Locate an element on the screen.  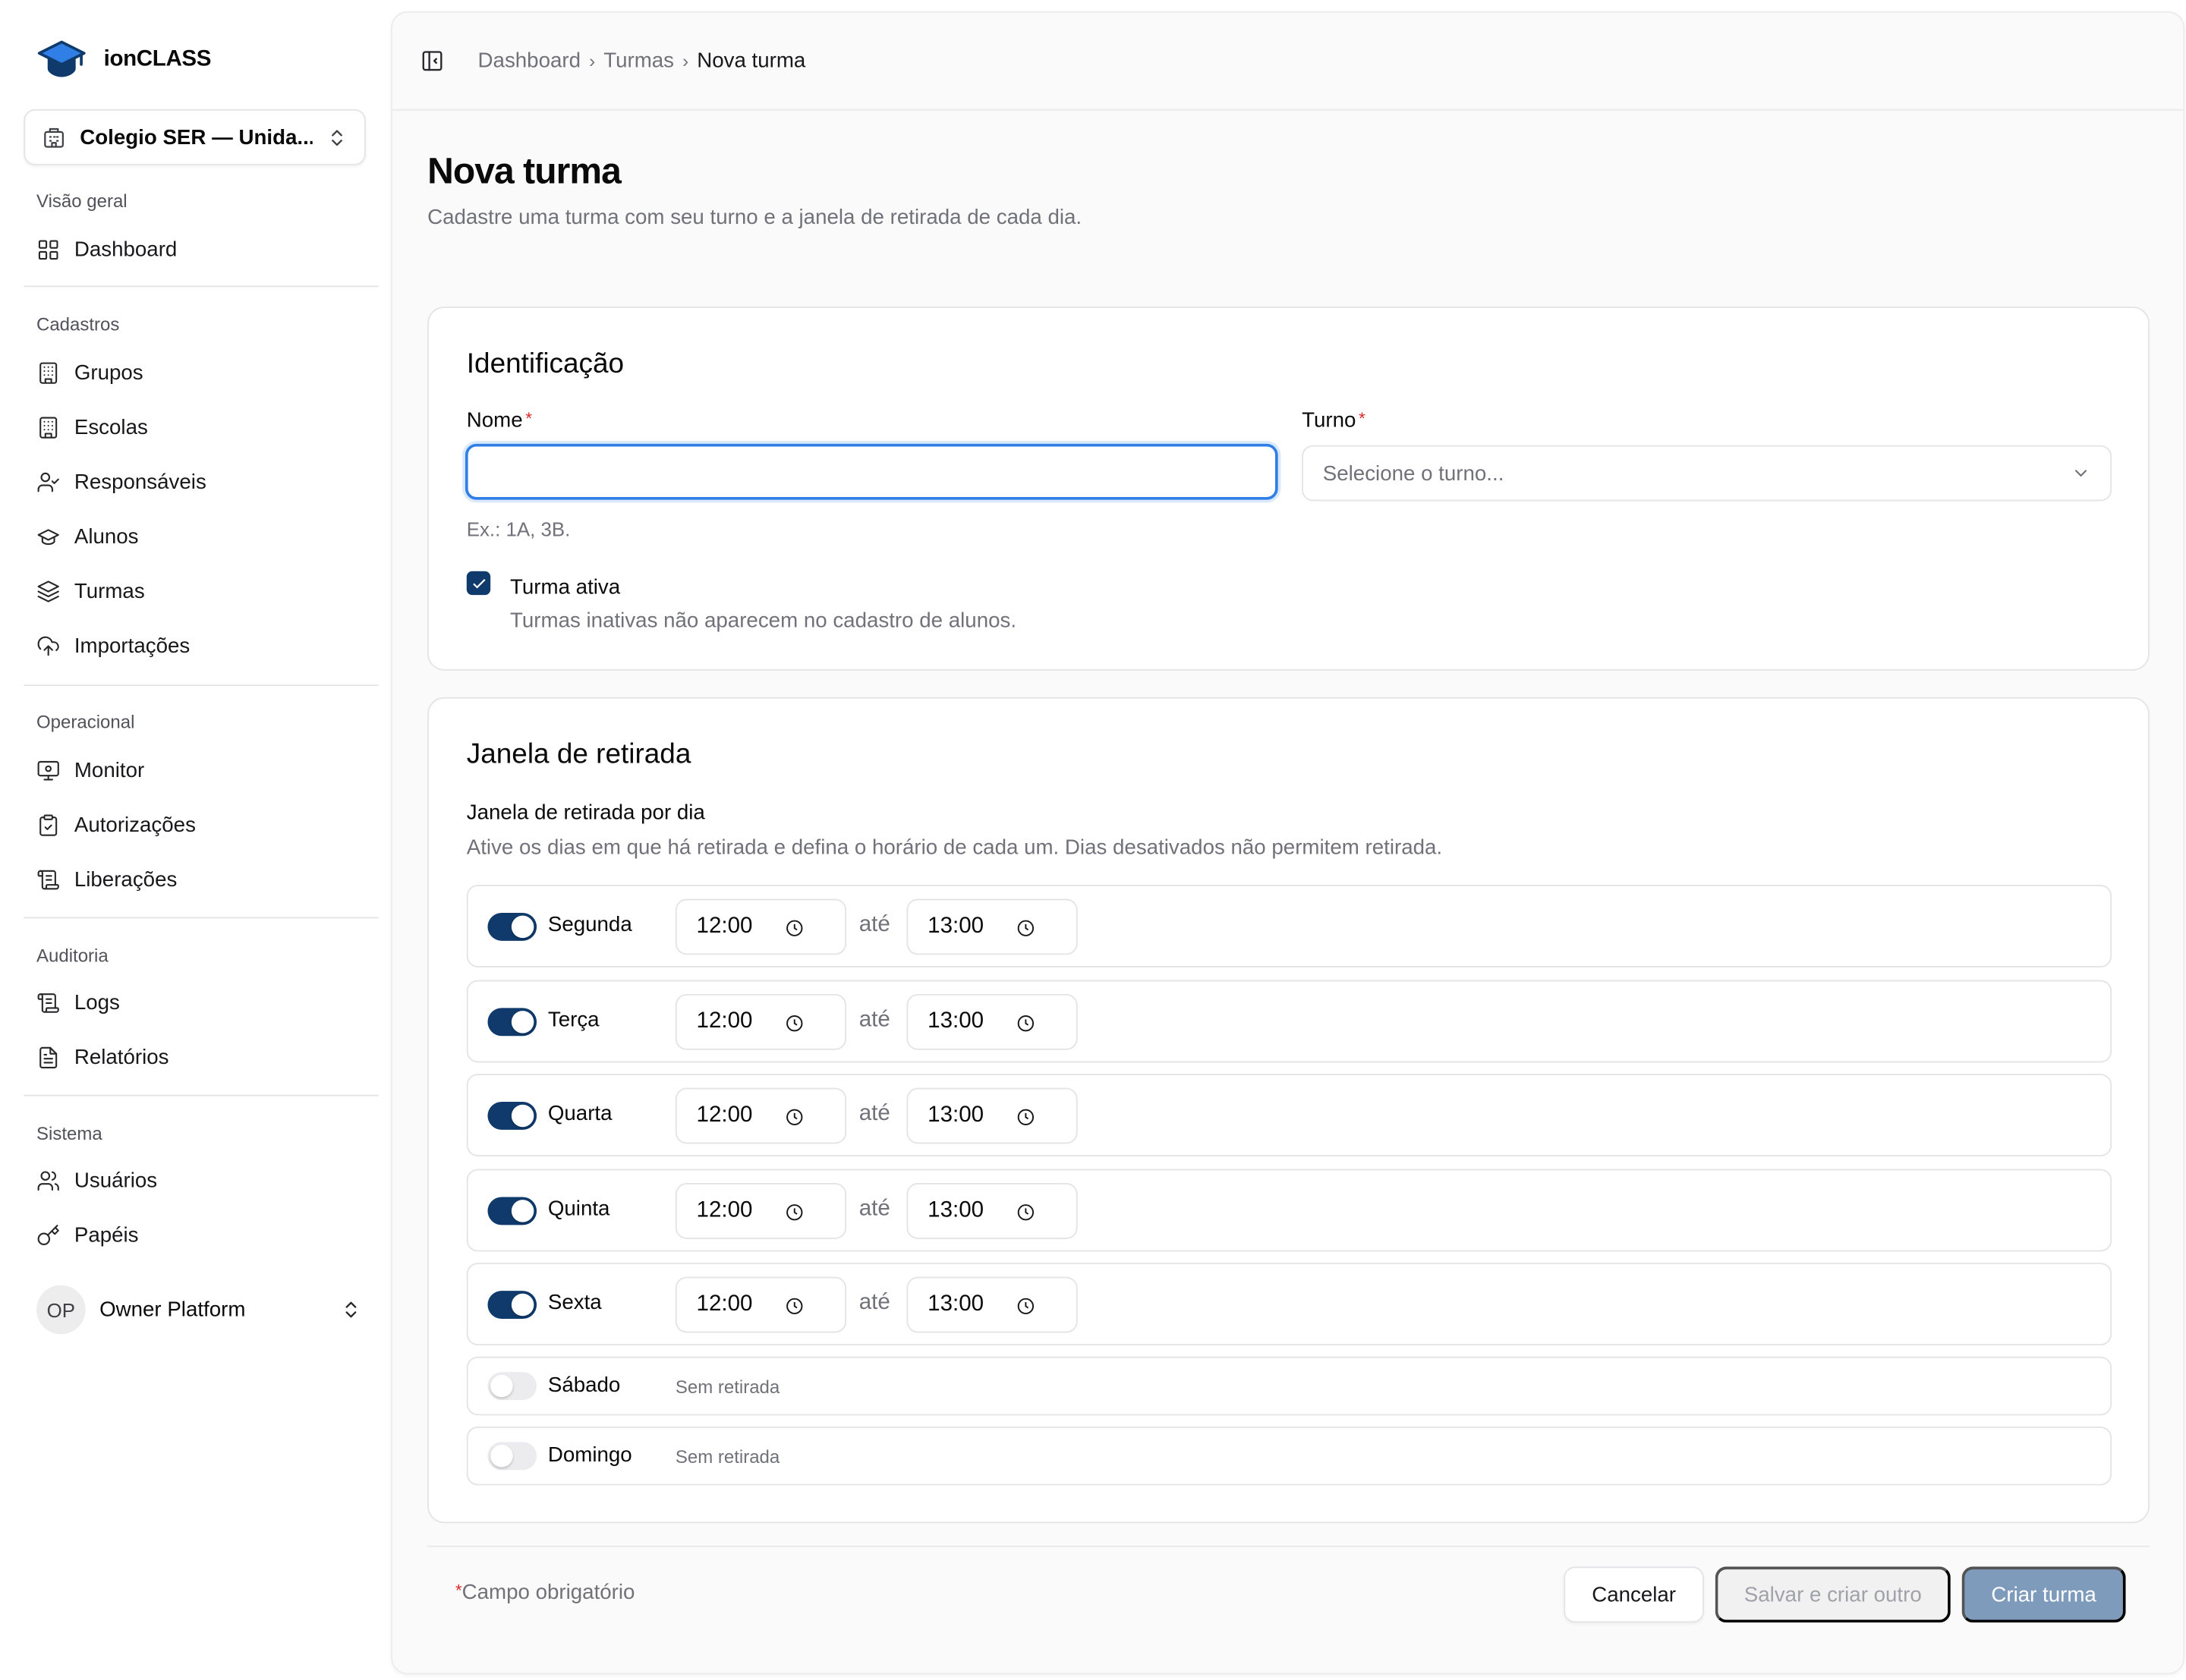
breadcrumb: Dashboard › Turmas › Nova turma is located at coordinates (642, 61).